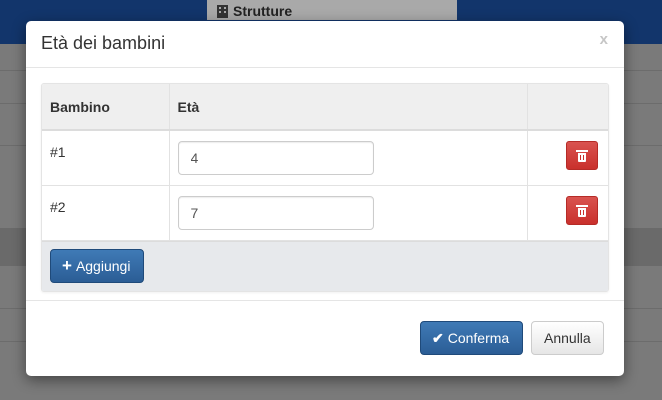 The width and height of the screenshot is (662, 400). I want to click on column-header-eta: Età, so click(348, 107).